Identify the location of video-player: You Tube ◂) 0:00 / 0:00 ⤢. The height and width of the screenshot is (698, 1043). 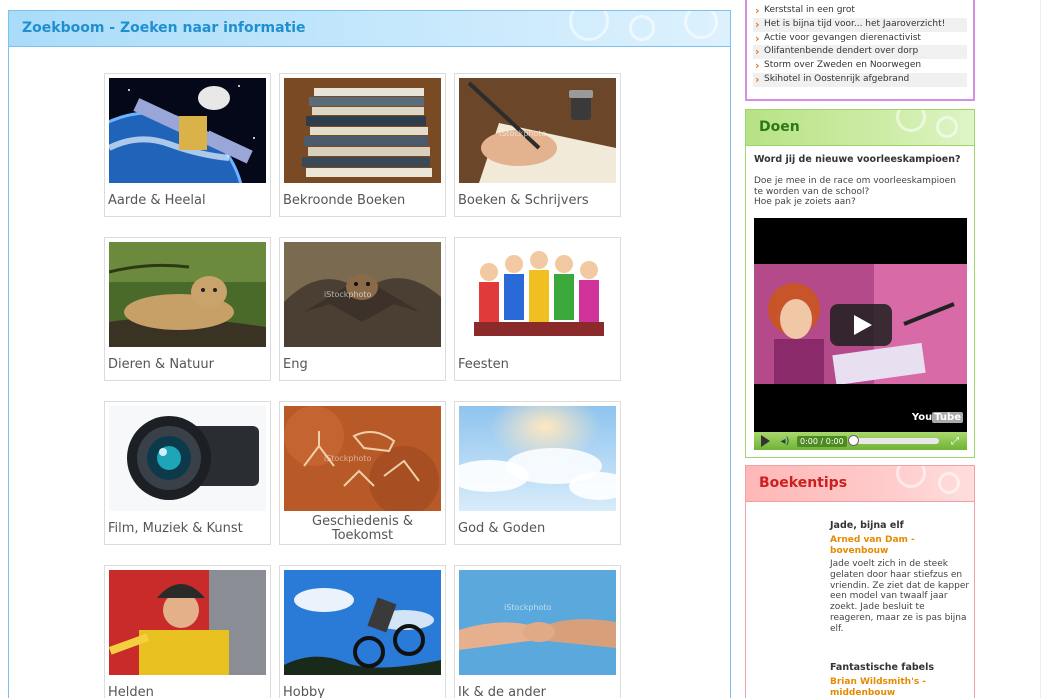
(860, 334).